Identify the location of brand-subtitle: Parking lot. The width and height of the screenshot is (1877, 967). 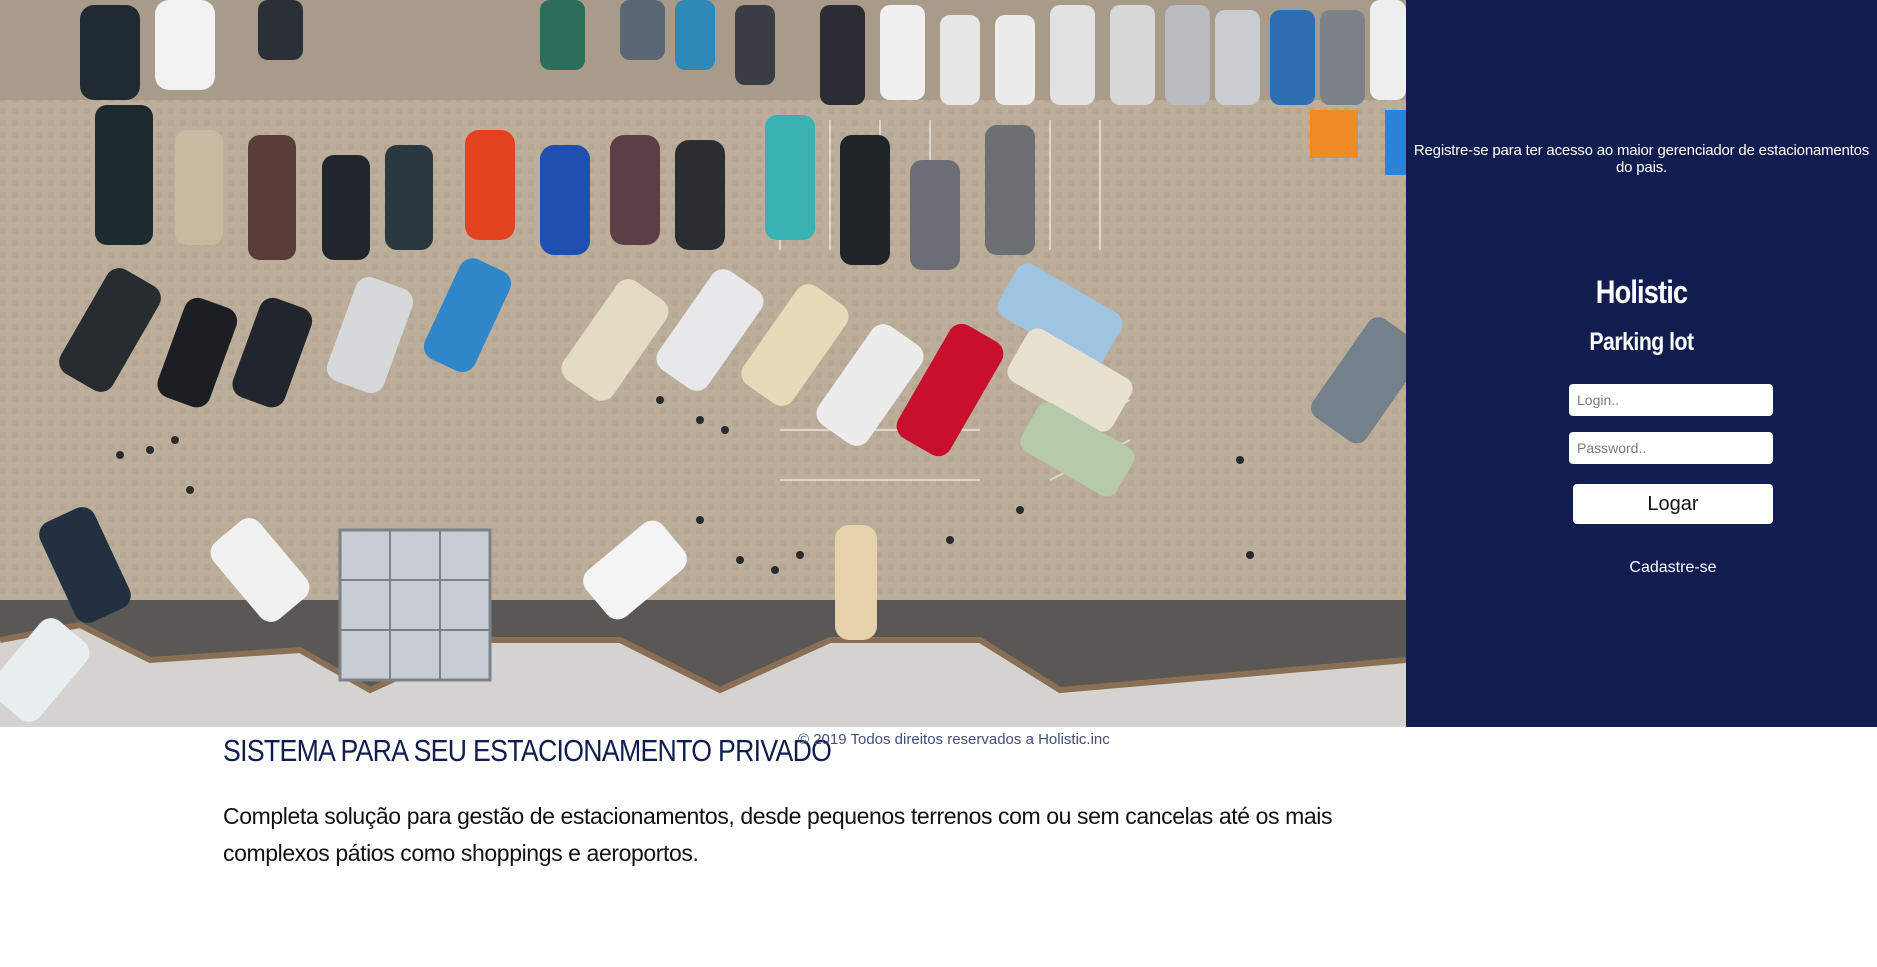
(1641, 342).